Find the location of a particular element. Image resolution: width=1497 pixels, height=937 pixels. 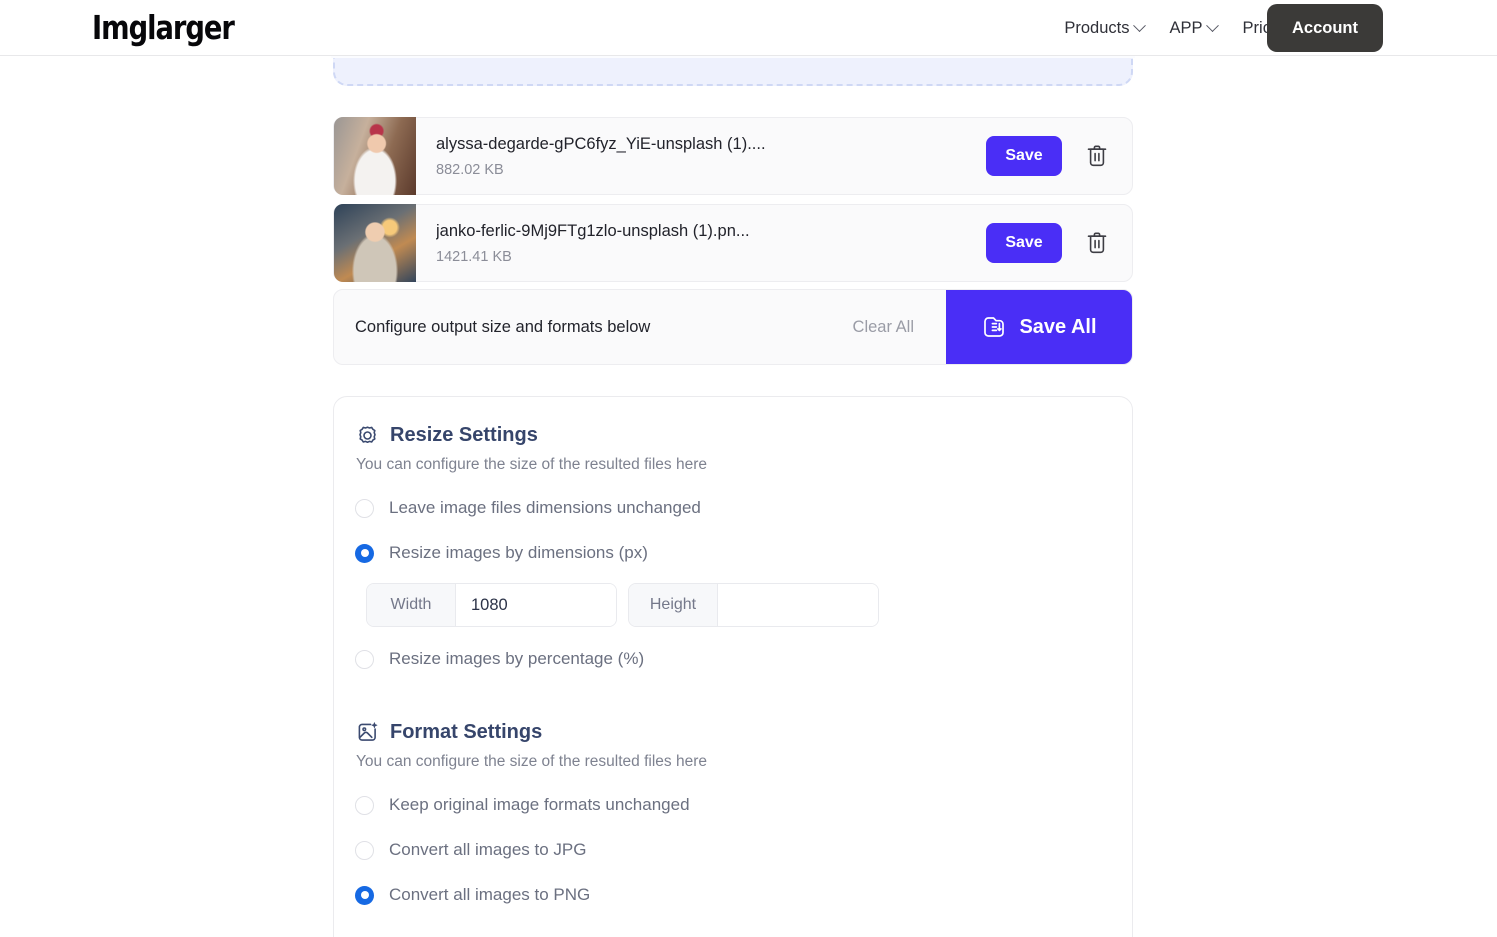

width-field: Width is located at coordinates (491, 605).